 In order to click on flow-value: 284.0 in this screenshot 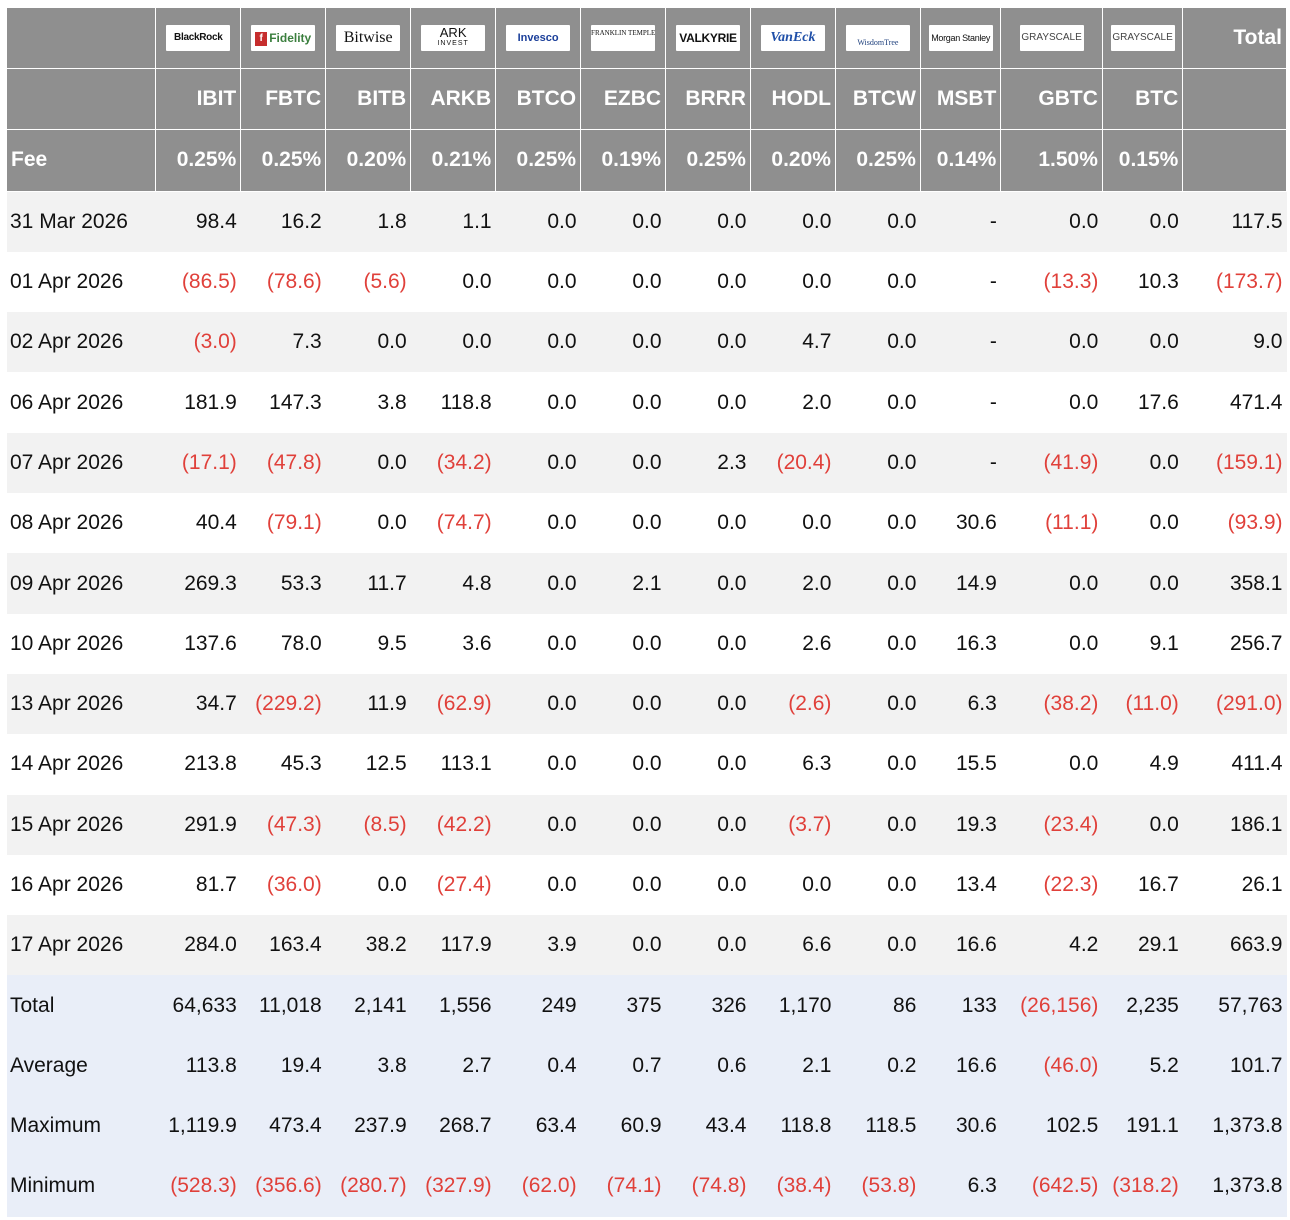, I will do `click(198, 945)`.